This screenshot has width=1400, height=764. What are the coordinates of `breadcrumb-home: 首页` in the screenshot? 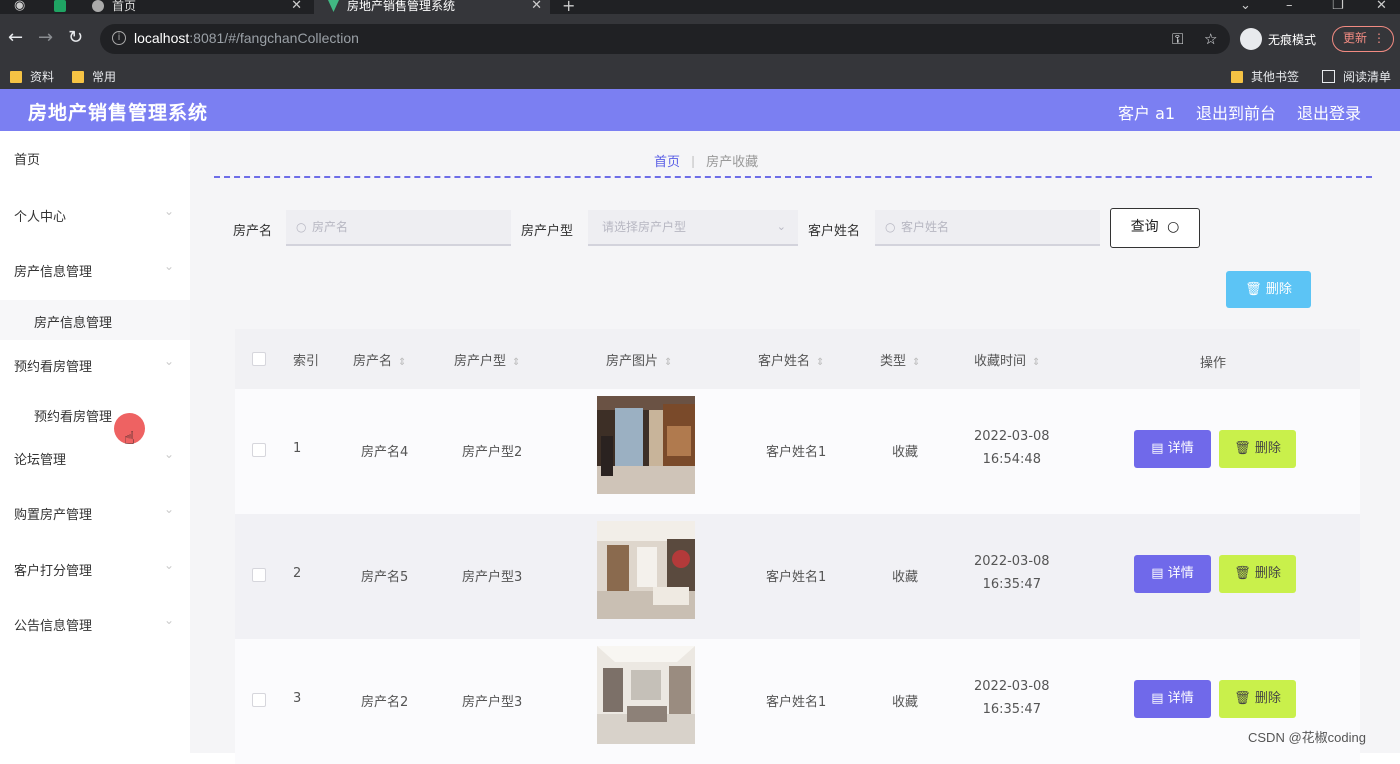 It's located at (667, 160).